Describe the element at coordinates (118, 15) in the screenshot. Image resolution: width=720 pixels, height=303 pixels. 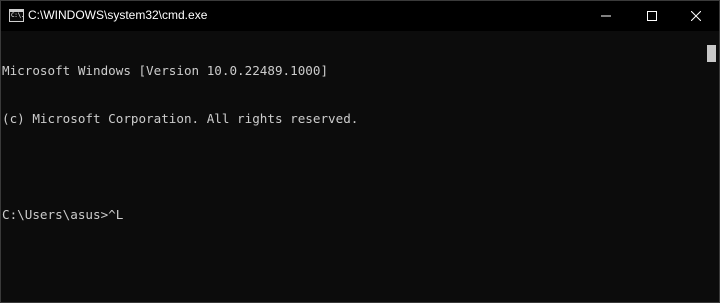
I see `window-title: C:\WINDOWS\system32\cmd.exe` at that location.